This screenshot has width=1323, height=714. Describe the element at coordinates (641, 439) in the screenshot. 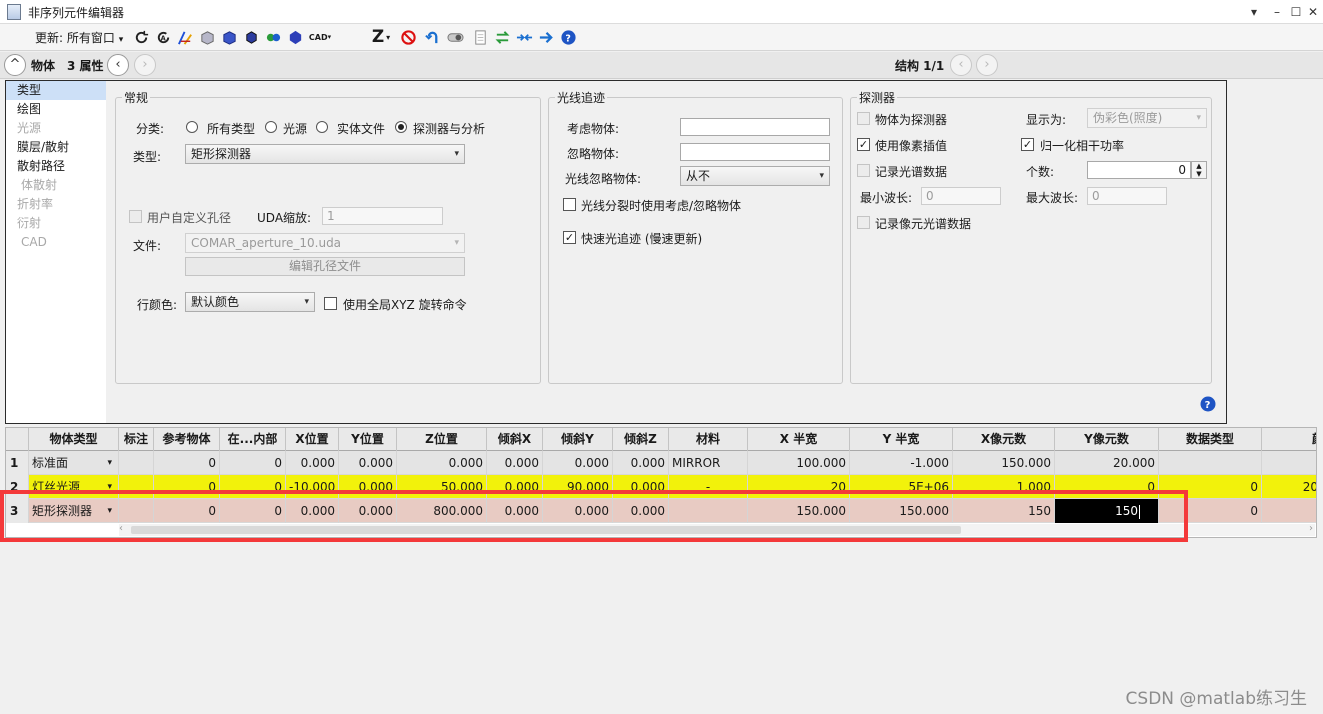

I see `col-header: 倾斜Z` at that location.